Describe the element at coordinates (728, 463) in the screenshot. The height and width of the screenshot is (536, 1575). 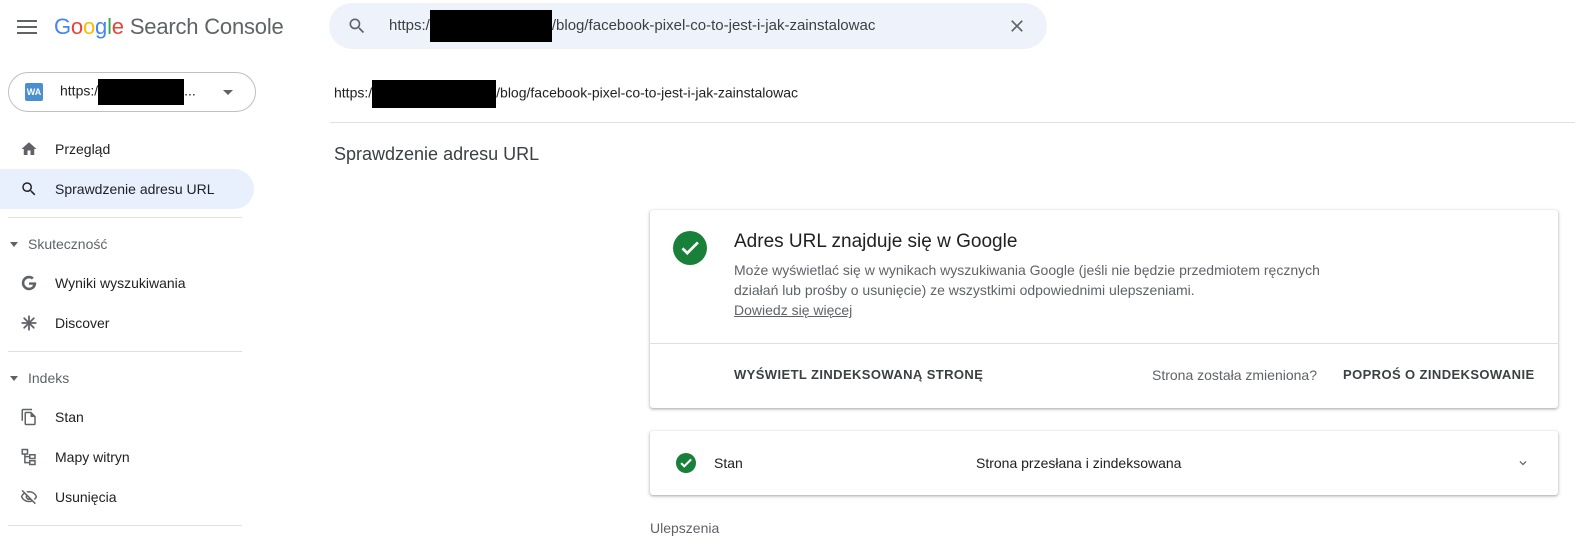
I see `status-label: Stan` at that location.